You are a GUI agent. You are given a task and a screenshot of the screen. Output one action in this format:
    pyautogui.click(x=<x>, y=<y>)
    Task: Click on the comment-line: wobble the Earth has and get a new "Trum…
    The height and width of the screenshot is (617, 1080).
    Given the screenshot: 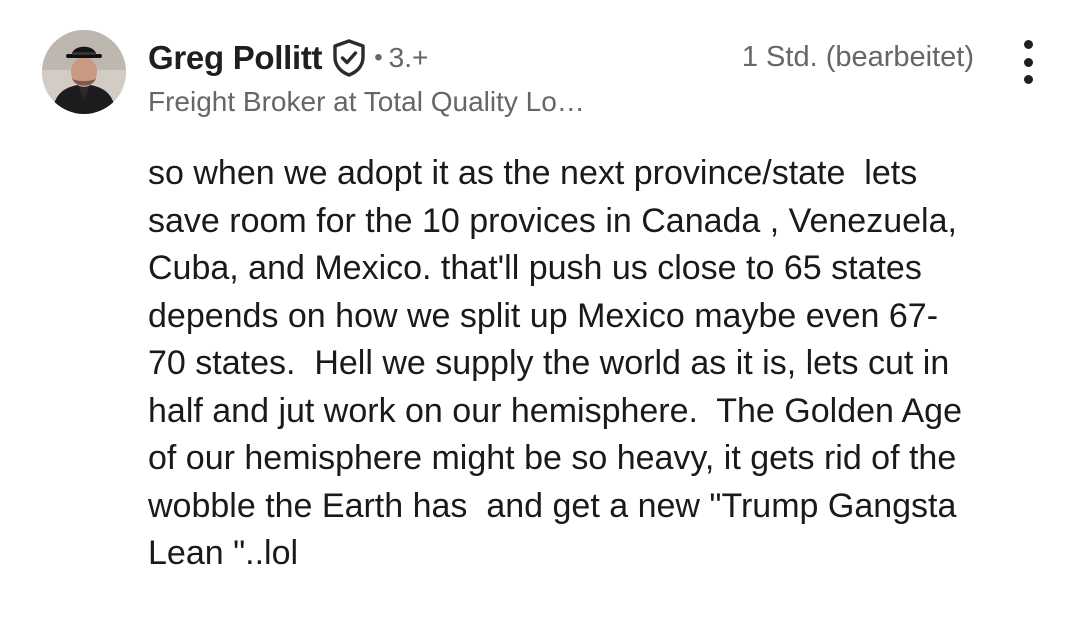 What is the action you would take?
    pyautogui.click(x=552, y=505)
    